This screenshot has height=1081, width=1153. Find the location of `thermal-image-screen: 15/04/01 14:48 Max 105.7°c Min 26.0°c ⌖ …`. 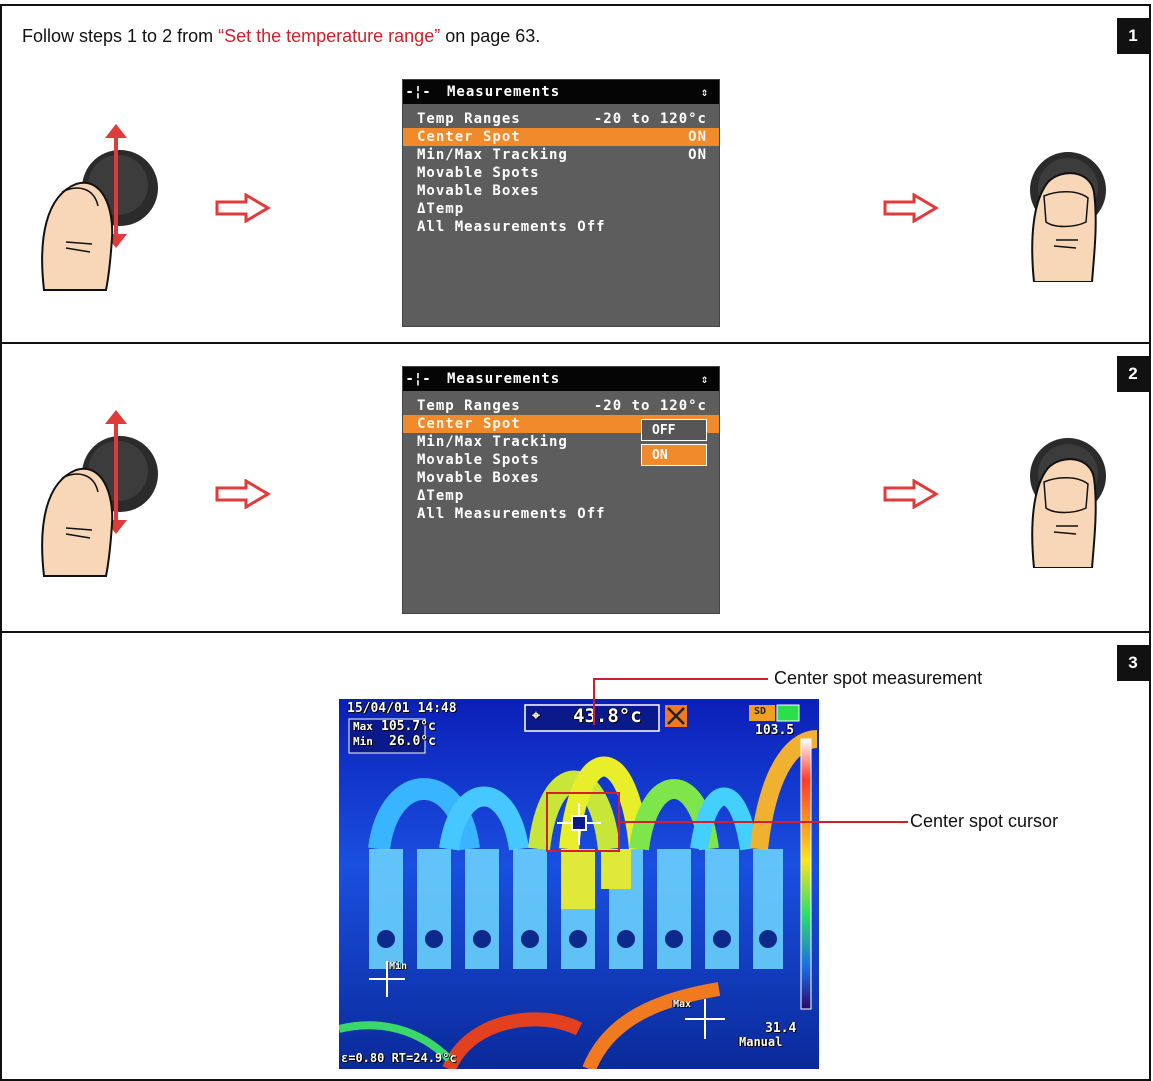

thermal-image-screen: 15/04/01 14:48 Max 105.7°c Min 26.0°c ⌖ … is located at coordinates (579, 884).